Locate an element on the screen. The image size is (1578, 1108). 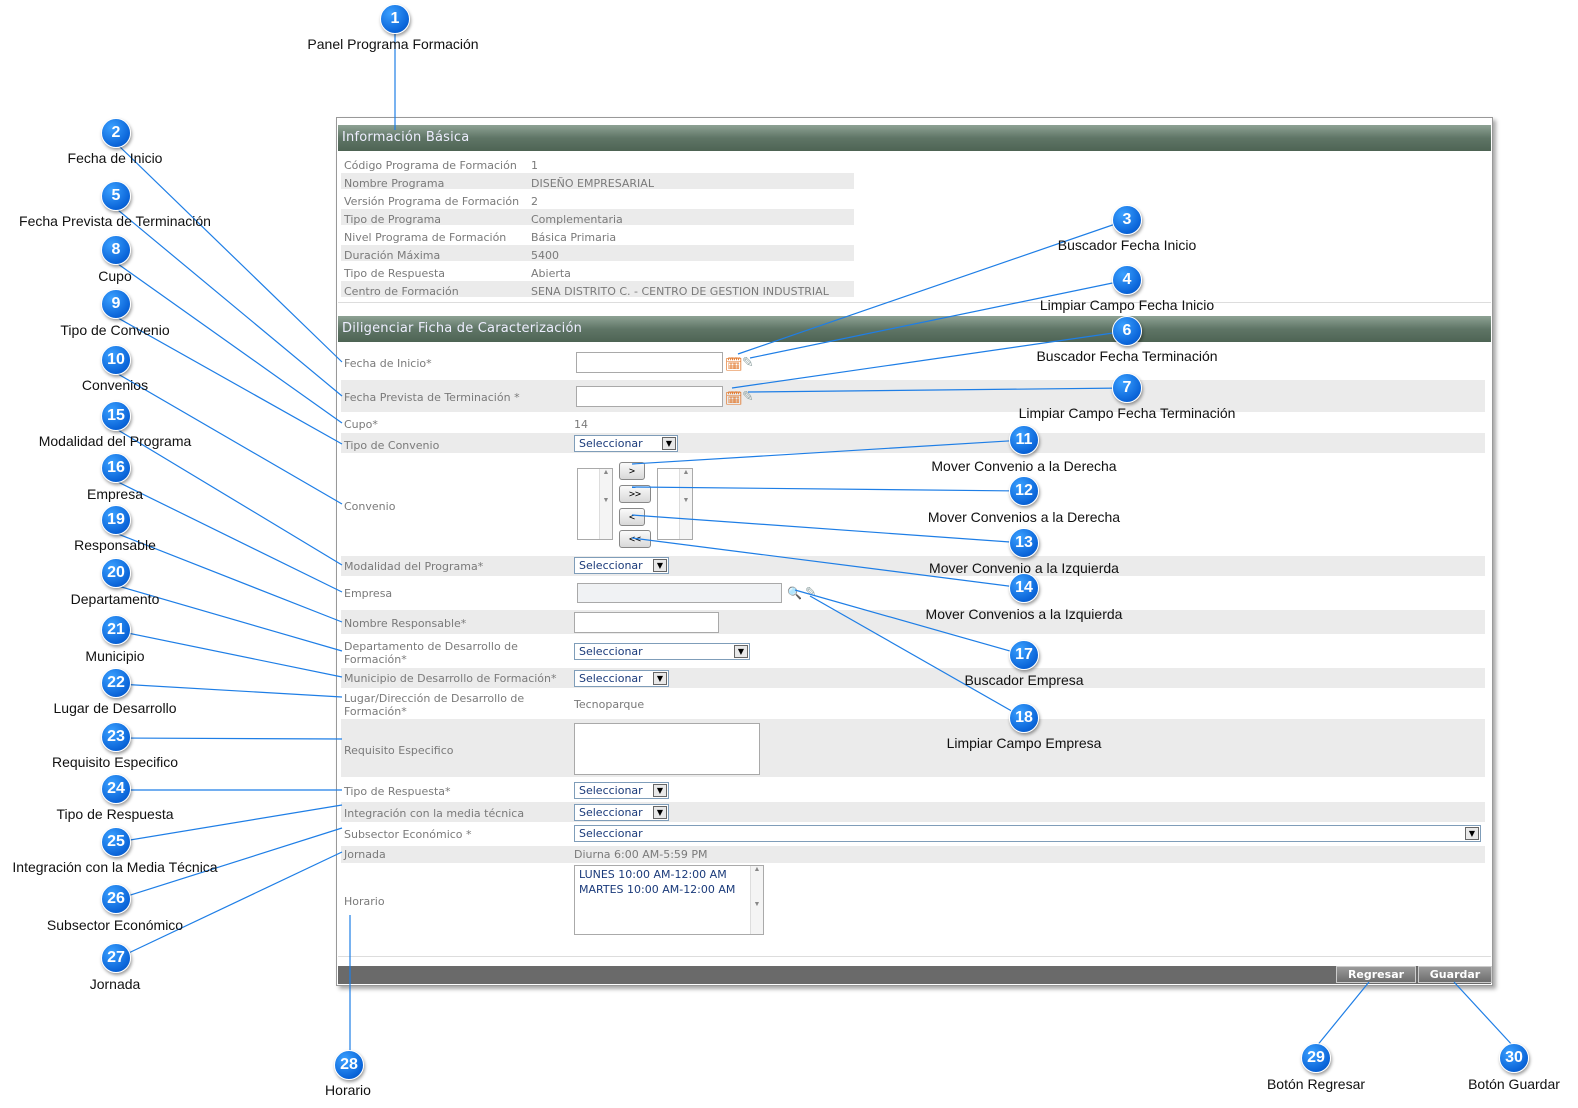
responsable-label: Nombre Responsable* is located at coordinates (405, 623).